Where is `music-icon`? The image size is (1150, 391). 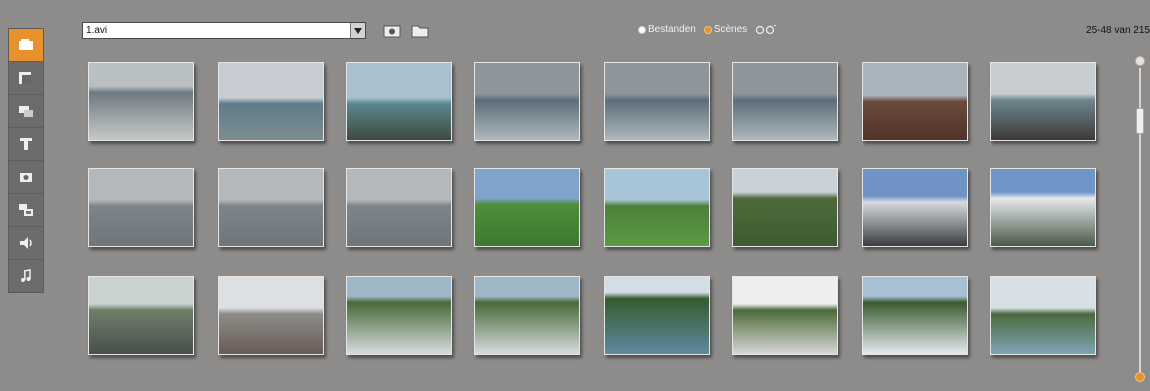 music-icon is located at coordinates (26, 275).